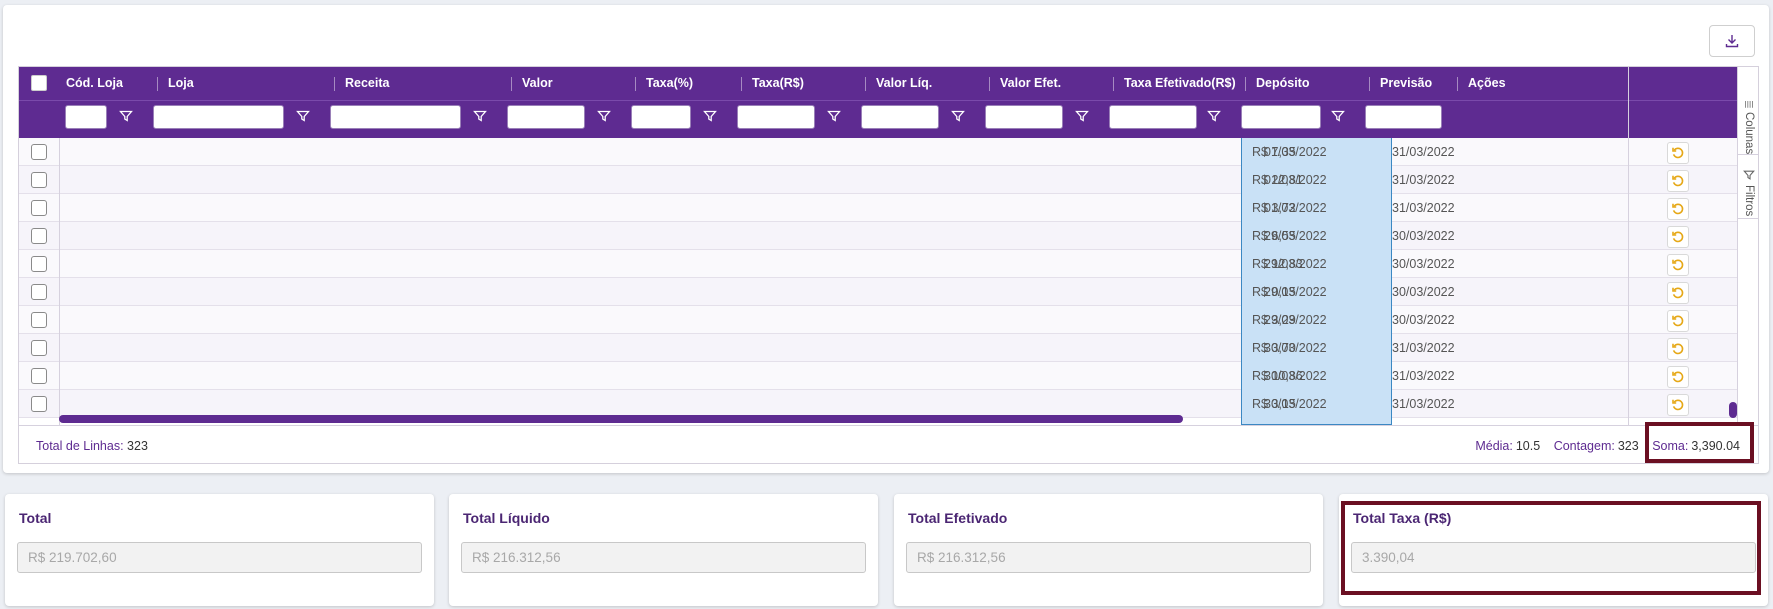  What do you see at coordinates (776, 117) in the screenshot?
I see `filter-input-taxa-rs` at bounding box center [776, 117].